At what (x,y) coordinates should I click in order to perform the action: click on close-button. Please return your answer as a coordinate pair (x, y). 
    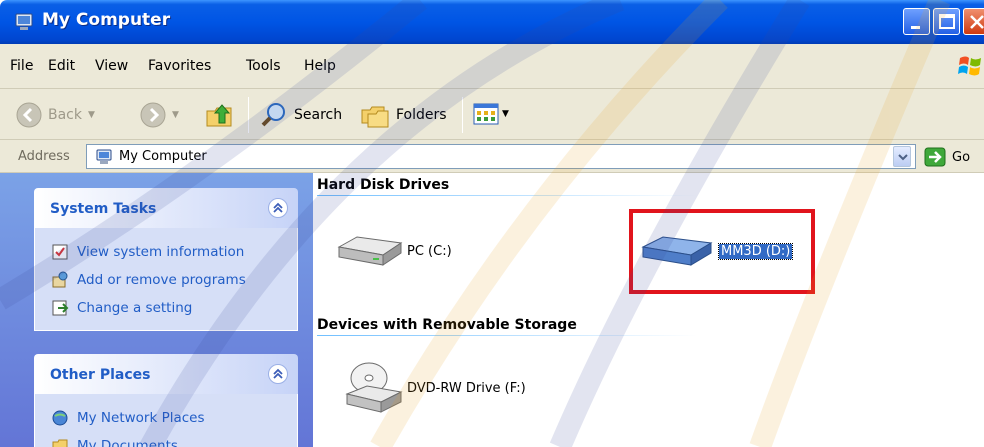
    Looking at the image, I should click on (973, 21).